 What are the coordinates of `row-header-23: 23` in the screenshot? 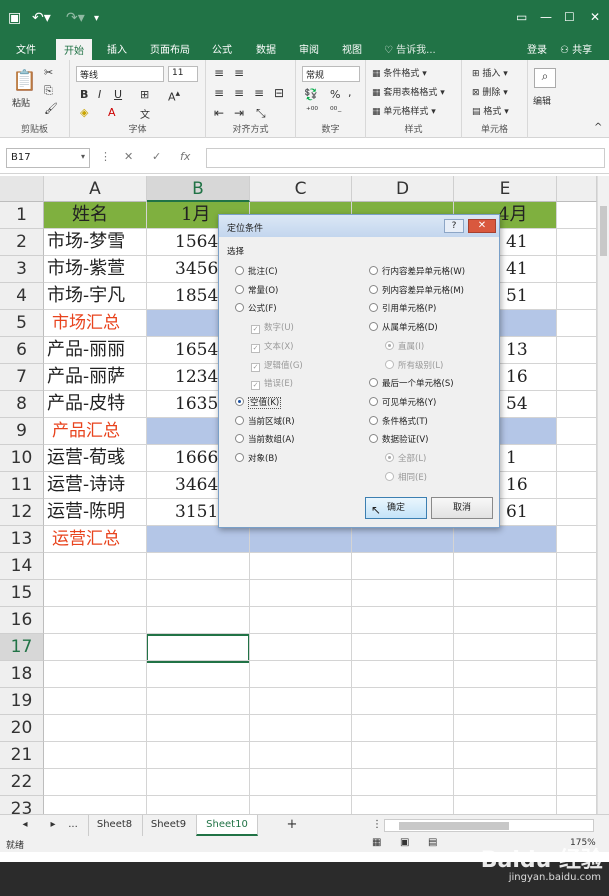 It's located at (22, 805).